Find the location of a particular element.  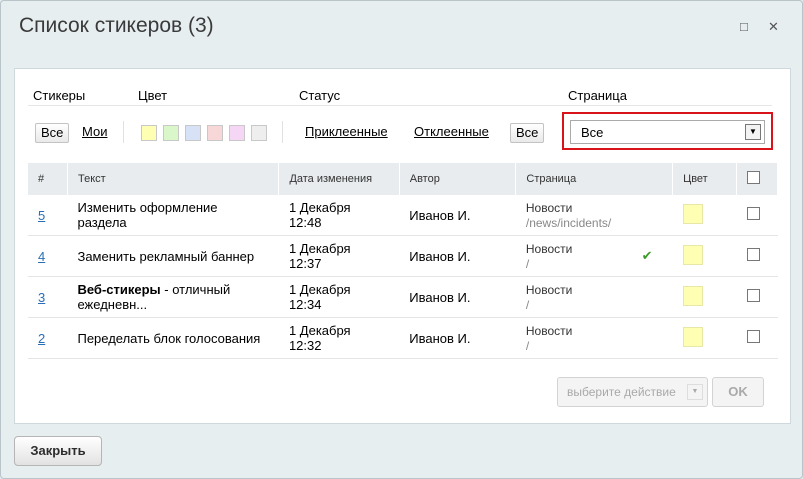

stickers-label: Стикеры is located at coordinates (59, 95).